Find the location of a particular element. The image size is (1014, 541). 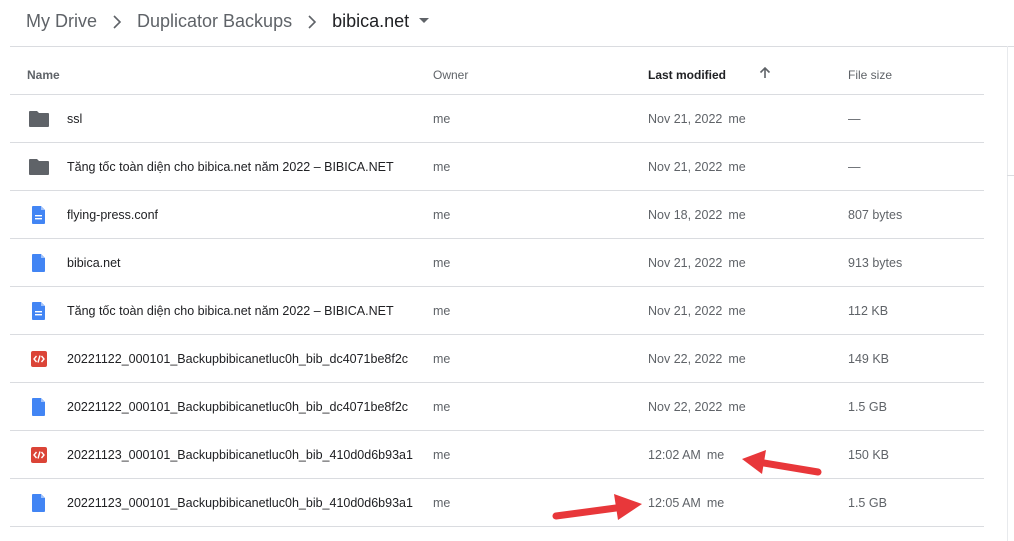

file-last-modified: 12:05 AM me is located at coordinates (686, 503).